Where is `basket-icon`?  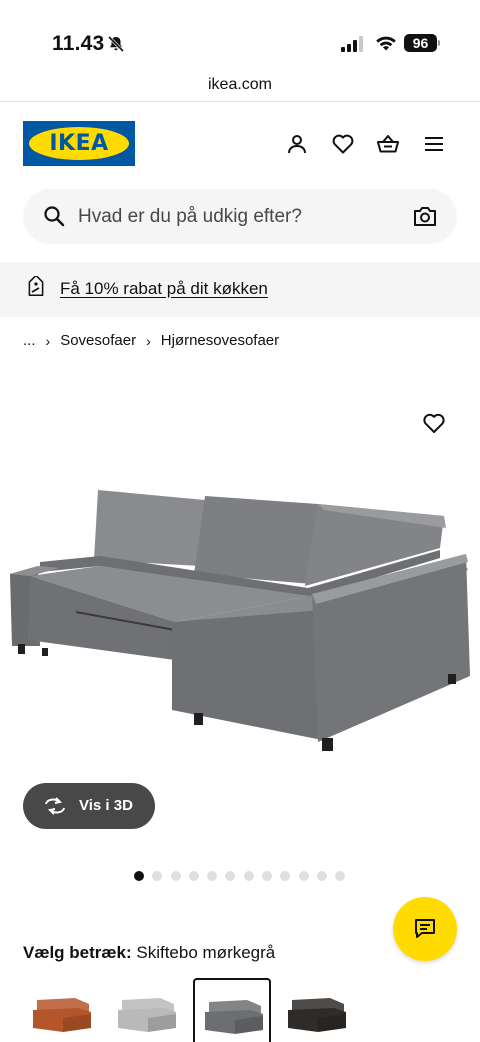
basket-icon is located at coordinates (388, 144).